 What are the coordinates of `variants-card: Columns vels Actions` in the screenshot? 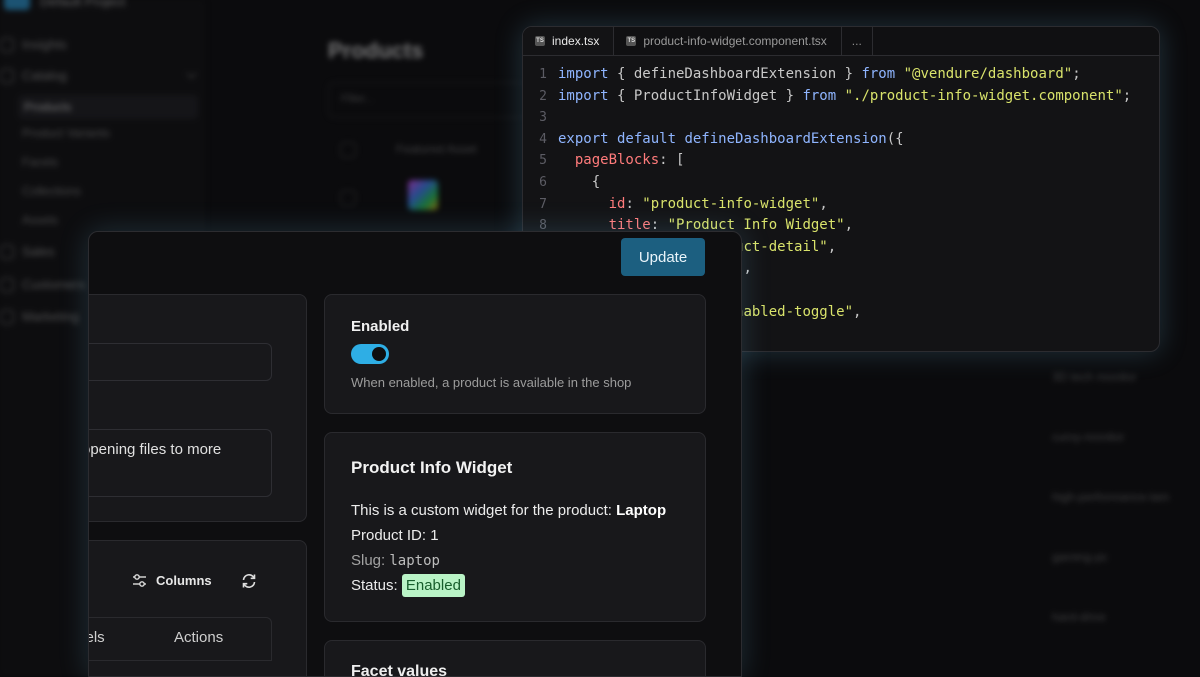 It's located at (198, 608).